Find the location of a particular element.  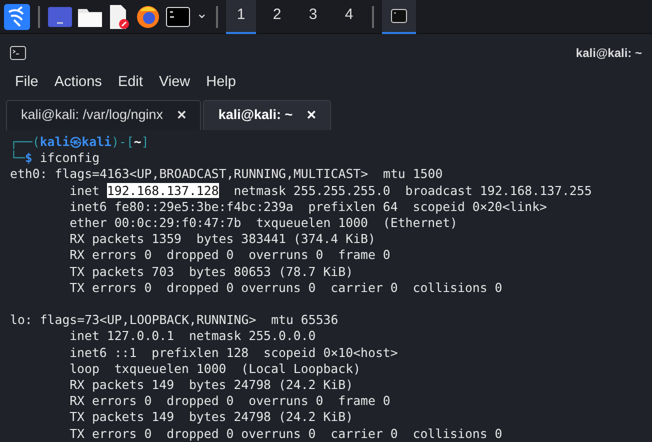

workspace-button: 2 is located at coordinates (277, 17).